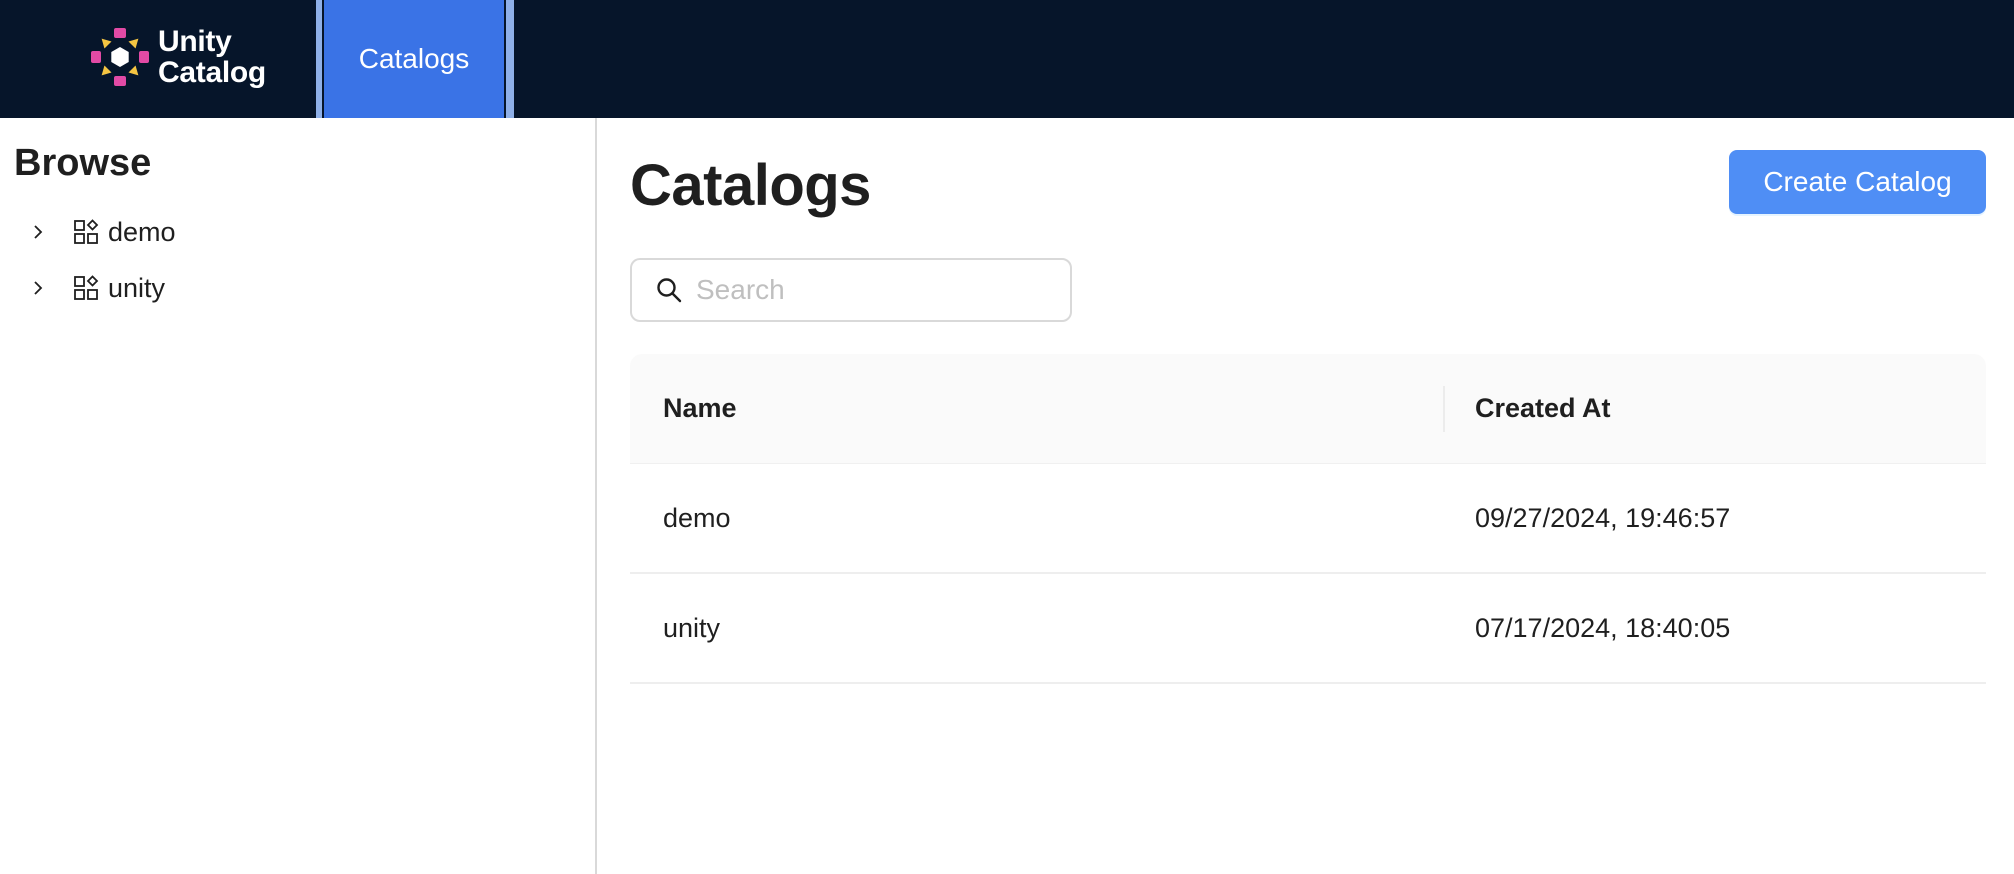 This screenshot has height=874, width=2014. I want to click on table-row: unity 07/17/2024, 18:40:05, so click(1308, 629).